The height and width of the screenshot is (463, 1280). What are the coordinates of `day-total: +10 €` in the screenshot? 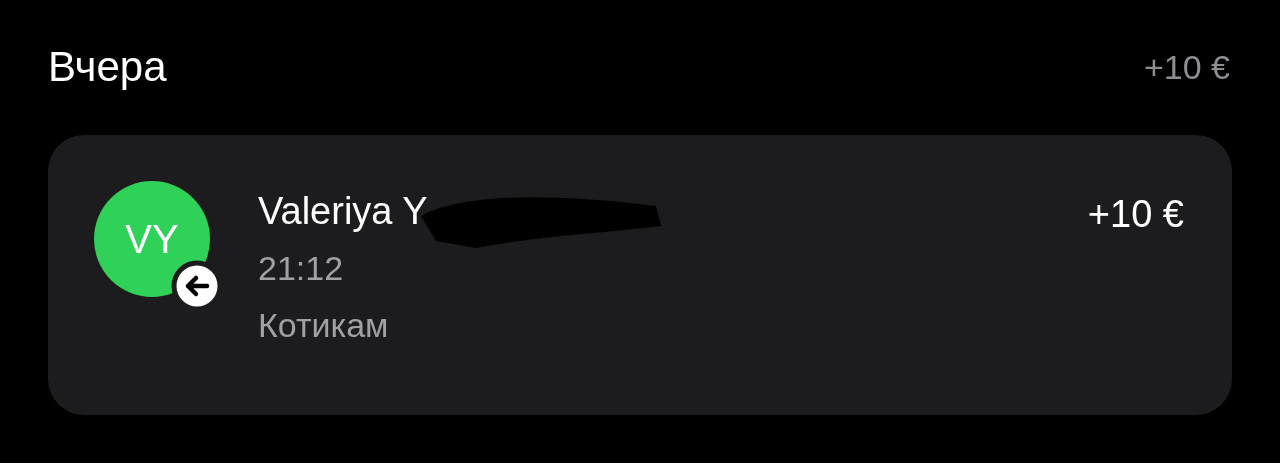 It's located at (1187, 67).